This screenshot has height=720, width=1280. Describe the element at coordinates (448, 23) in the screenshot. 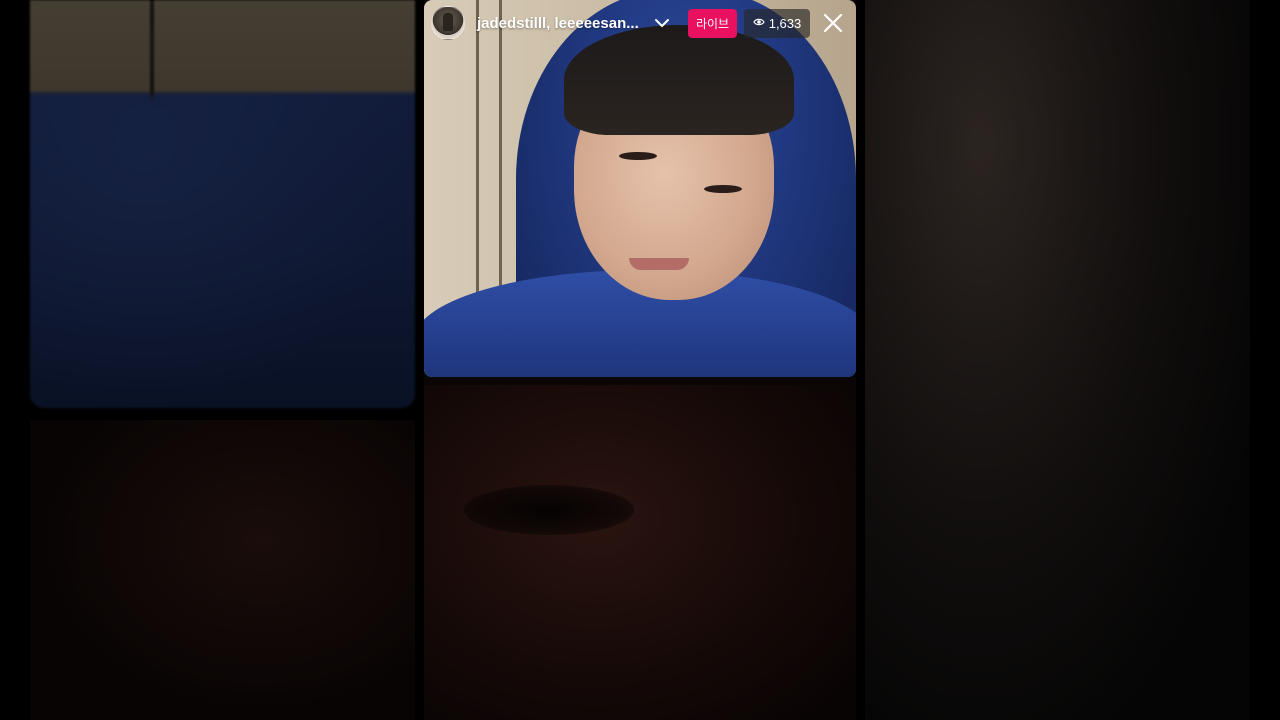

I see `avatar` at that location.